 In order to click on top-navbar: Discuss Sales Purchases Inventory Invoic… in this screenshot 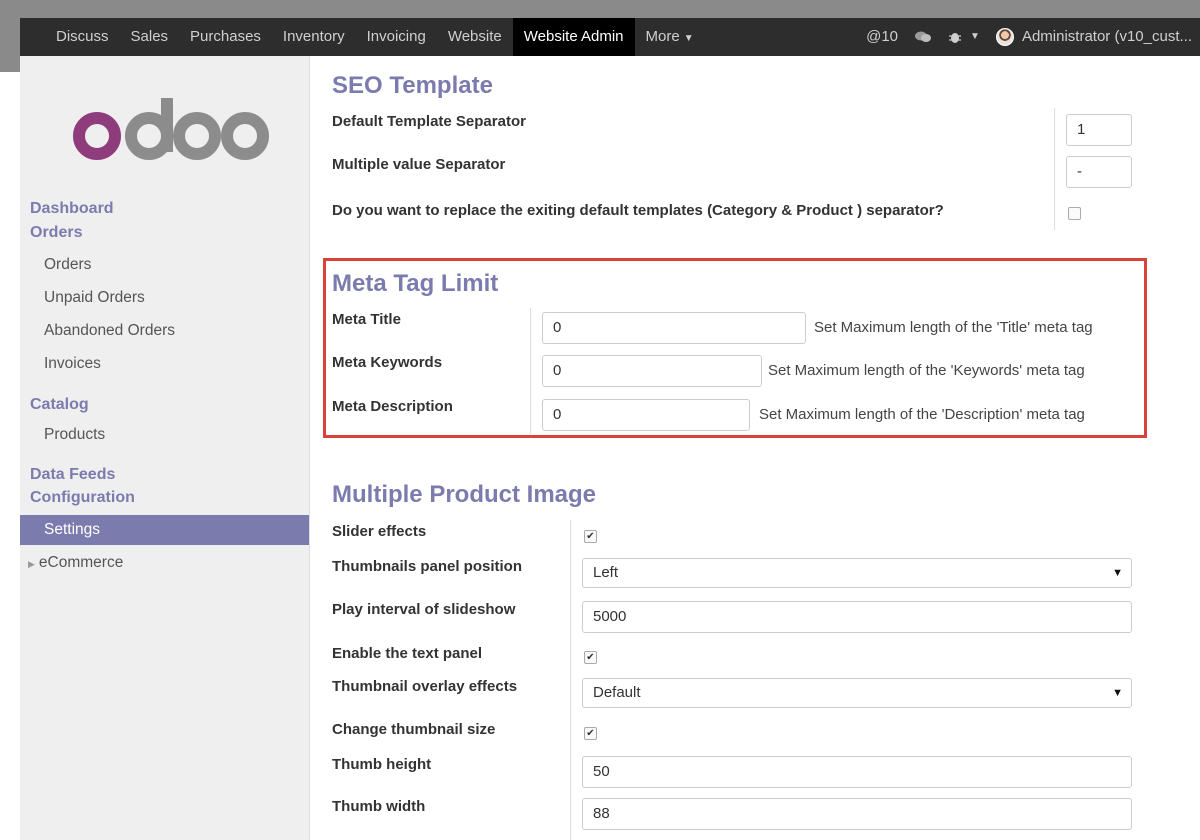, I will do `click(610, 37)`.